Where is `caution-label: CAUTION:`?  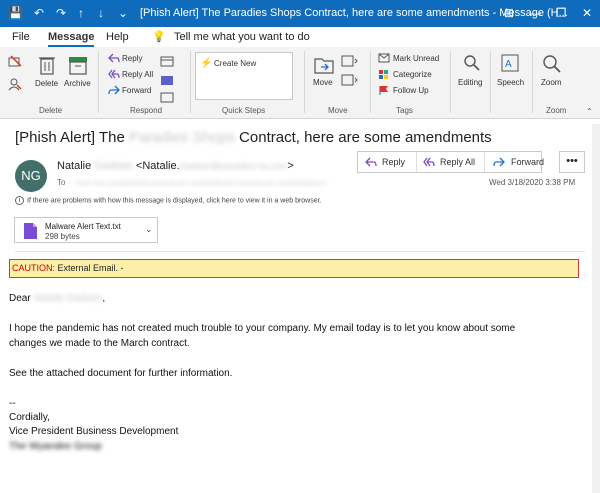 caution-label: CAUTION: is located at coordinates (34, 268).